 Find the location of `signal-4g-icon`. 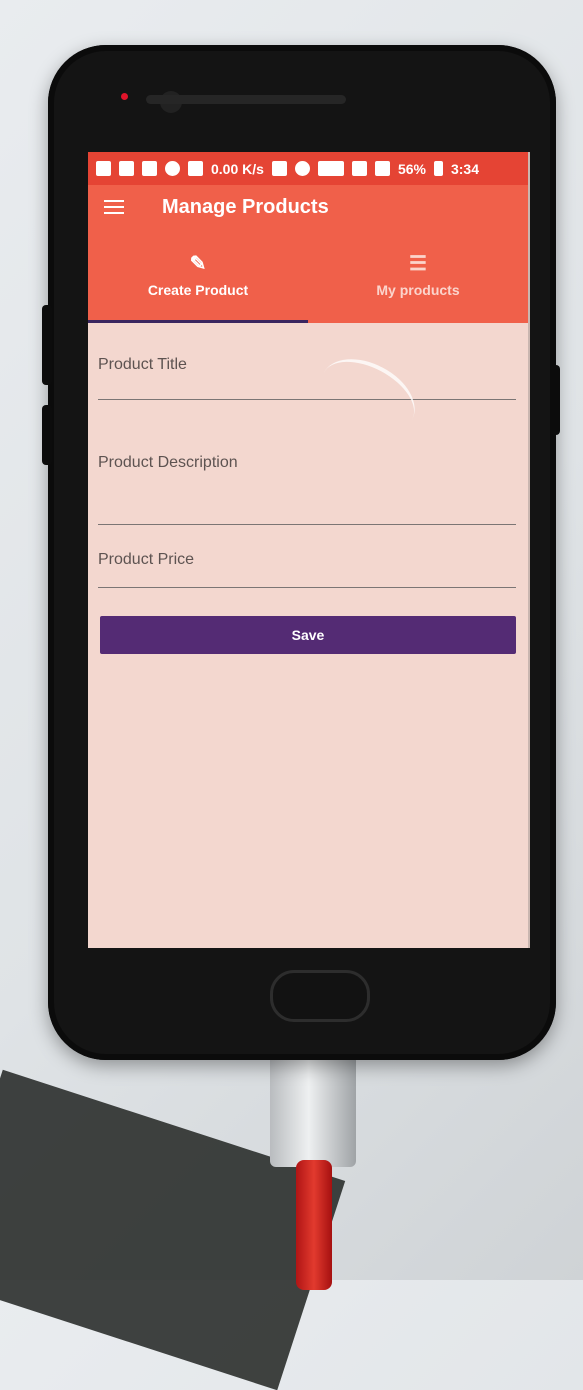

signal-4g-icon is located at coordinates (382, 168).